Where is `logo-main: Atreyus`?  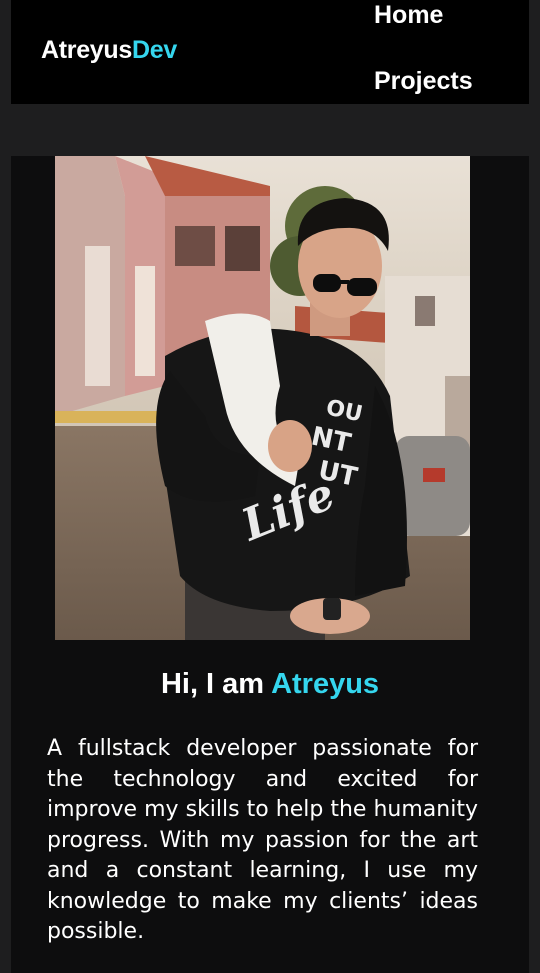 logo-main: Atreyus is located at coordinates (86, 50).